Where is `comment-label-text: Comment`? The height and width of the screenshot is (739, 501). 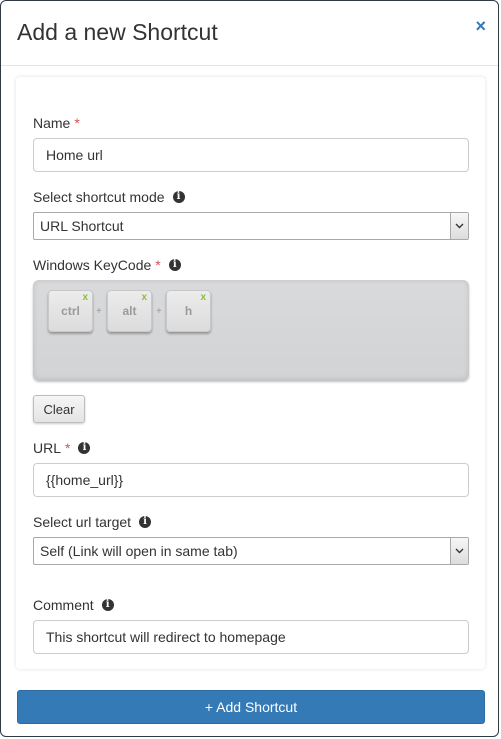
comment-label-text: Comment is located at coordinates (63, 605).